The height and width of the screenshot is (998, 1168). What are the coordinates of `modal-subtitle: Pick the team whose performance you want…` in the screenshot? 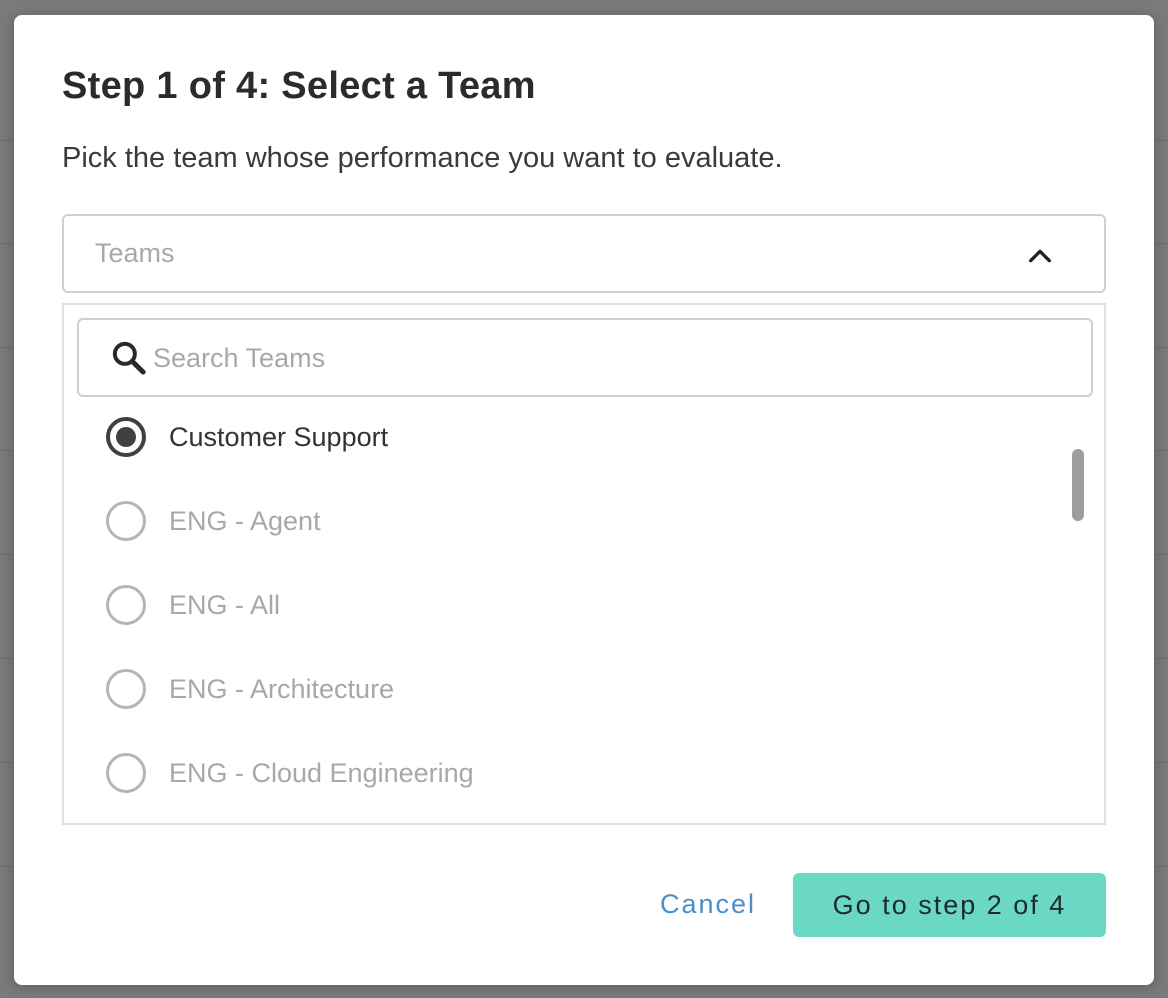 It's located at (422, 158).